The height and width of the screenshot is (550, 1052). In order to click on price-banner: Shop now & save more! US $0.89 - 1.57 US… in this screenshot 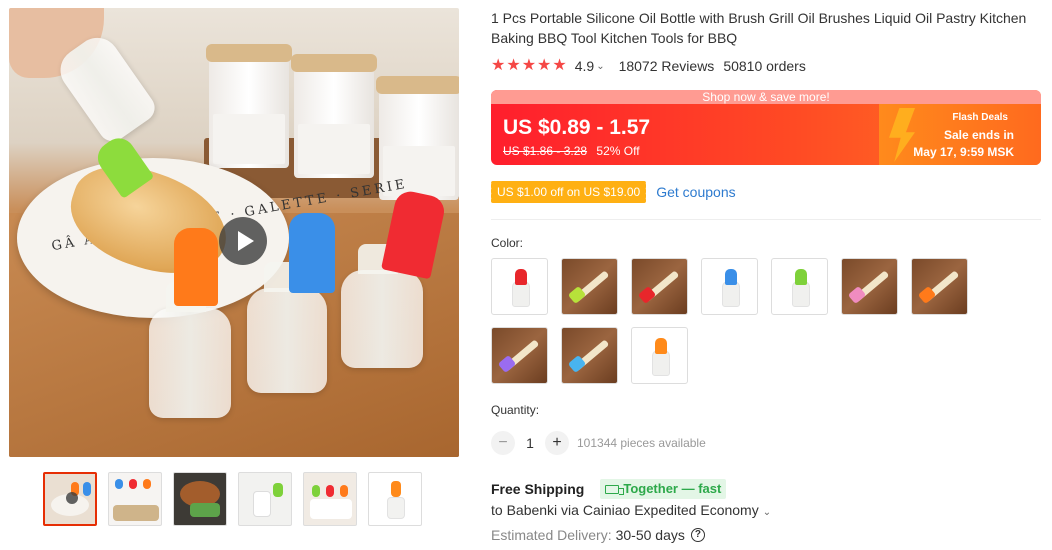, I will do `click(766, 127)`.